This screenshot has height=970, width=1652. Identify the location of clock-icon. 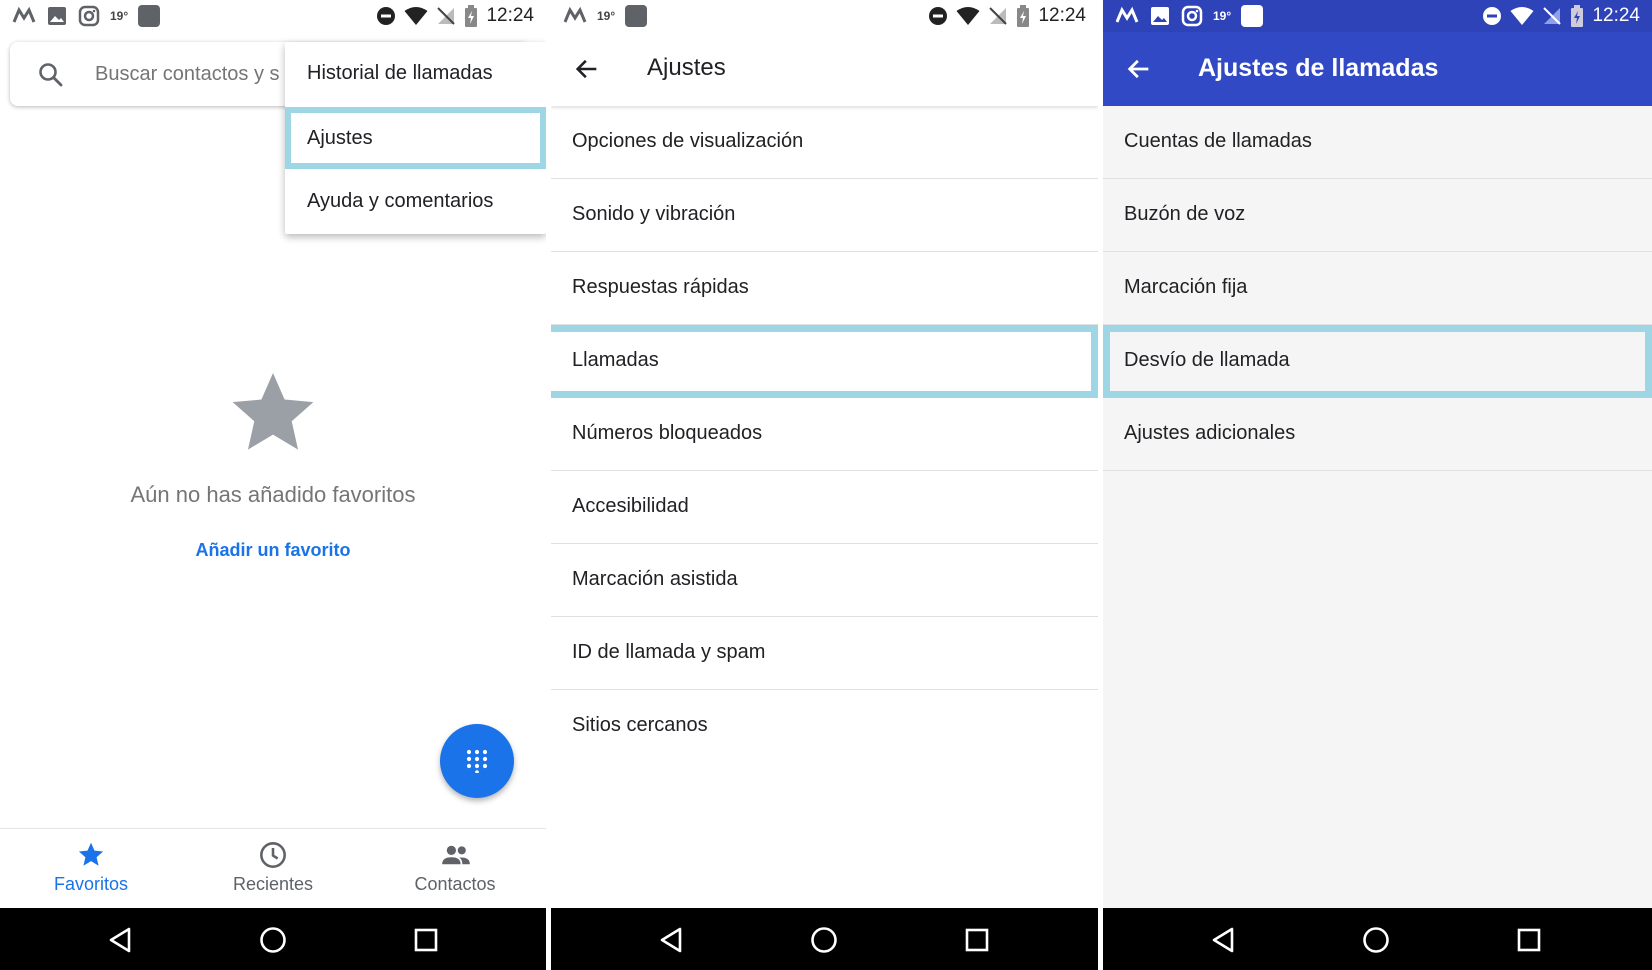
(273, 855).